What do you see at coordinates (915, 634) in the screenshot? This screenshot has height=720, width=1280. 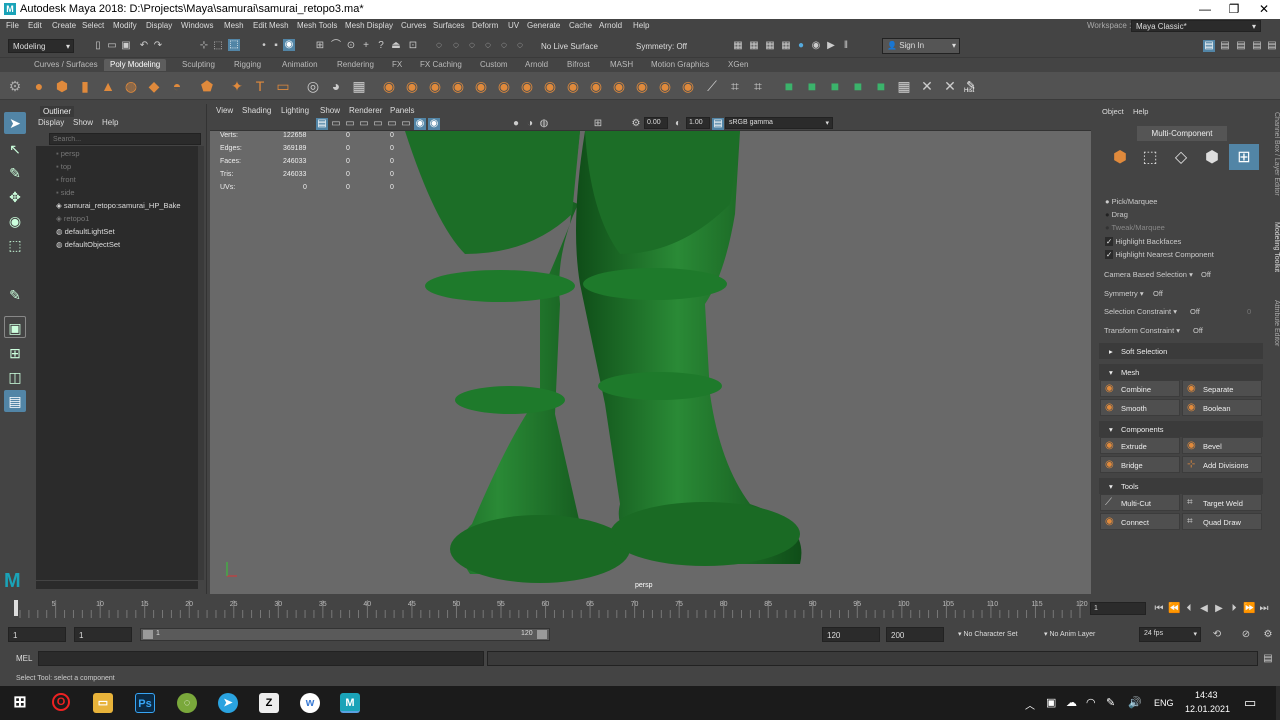 I see `anim-end-field: 200` at bounding box center [915, 634].